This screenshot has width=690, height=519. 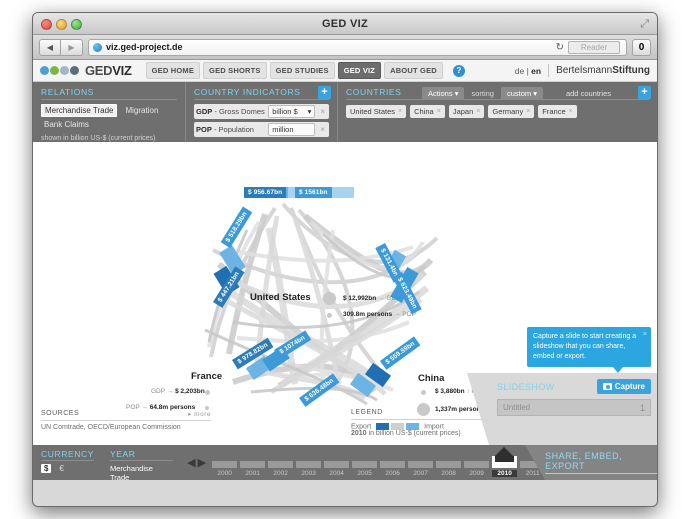 What do you see at coordinates (46, 468) in the screenshot?
I see `currency-usd: $` at bounding box center [46, 468].